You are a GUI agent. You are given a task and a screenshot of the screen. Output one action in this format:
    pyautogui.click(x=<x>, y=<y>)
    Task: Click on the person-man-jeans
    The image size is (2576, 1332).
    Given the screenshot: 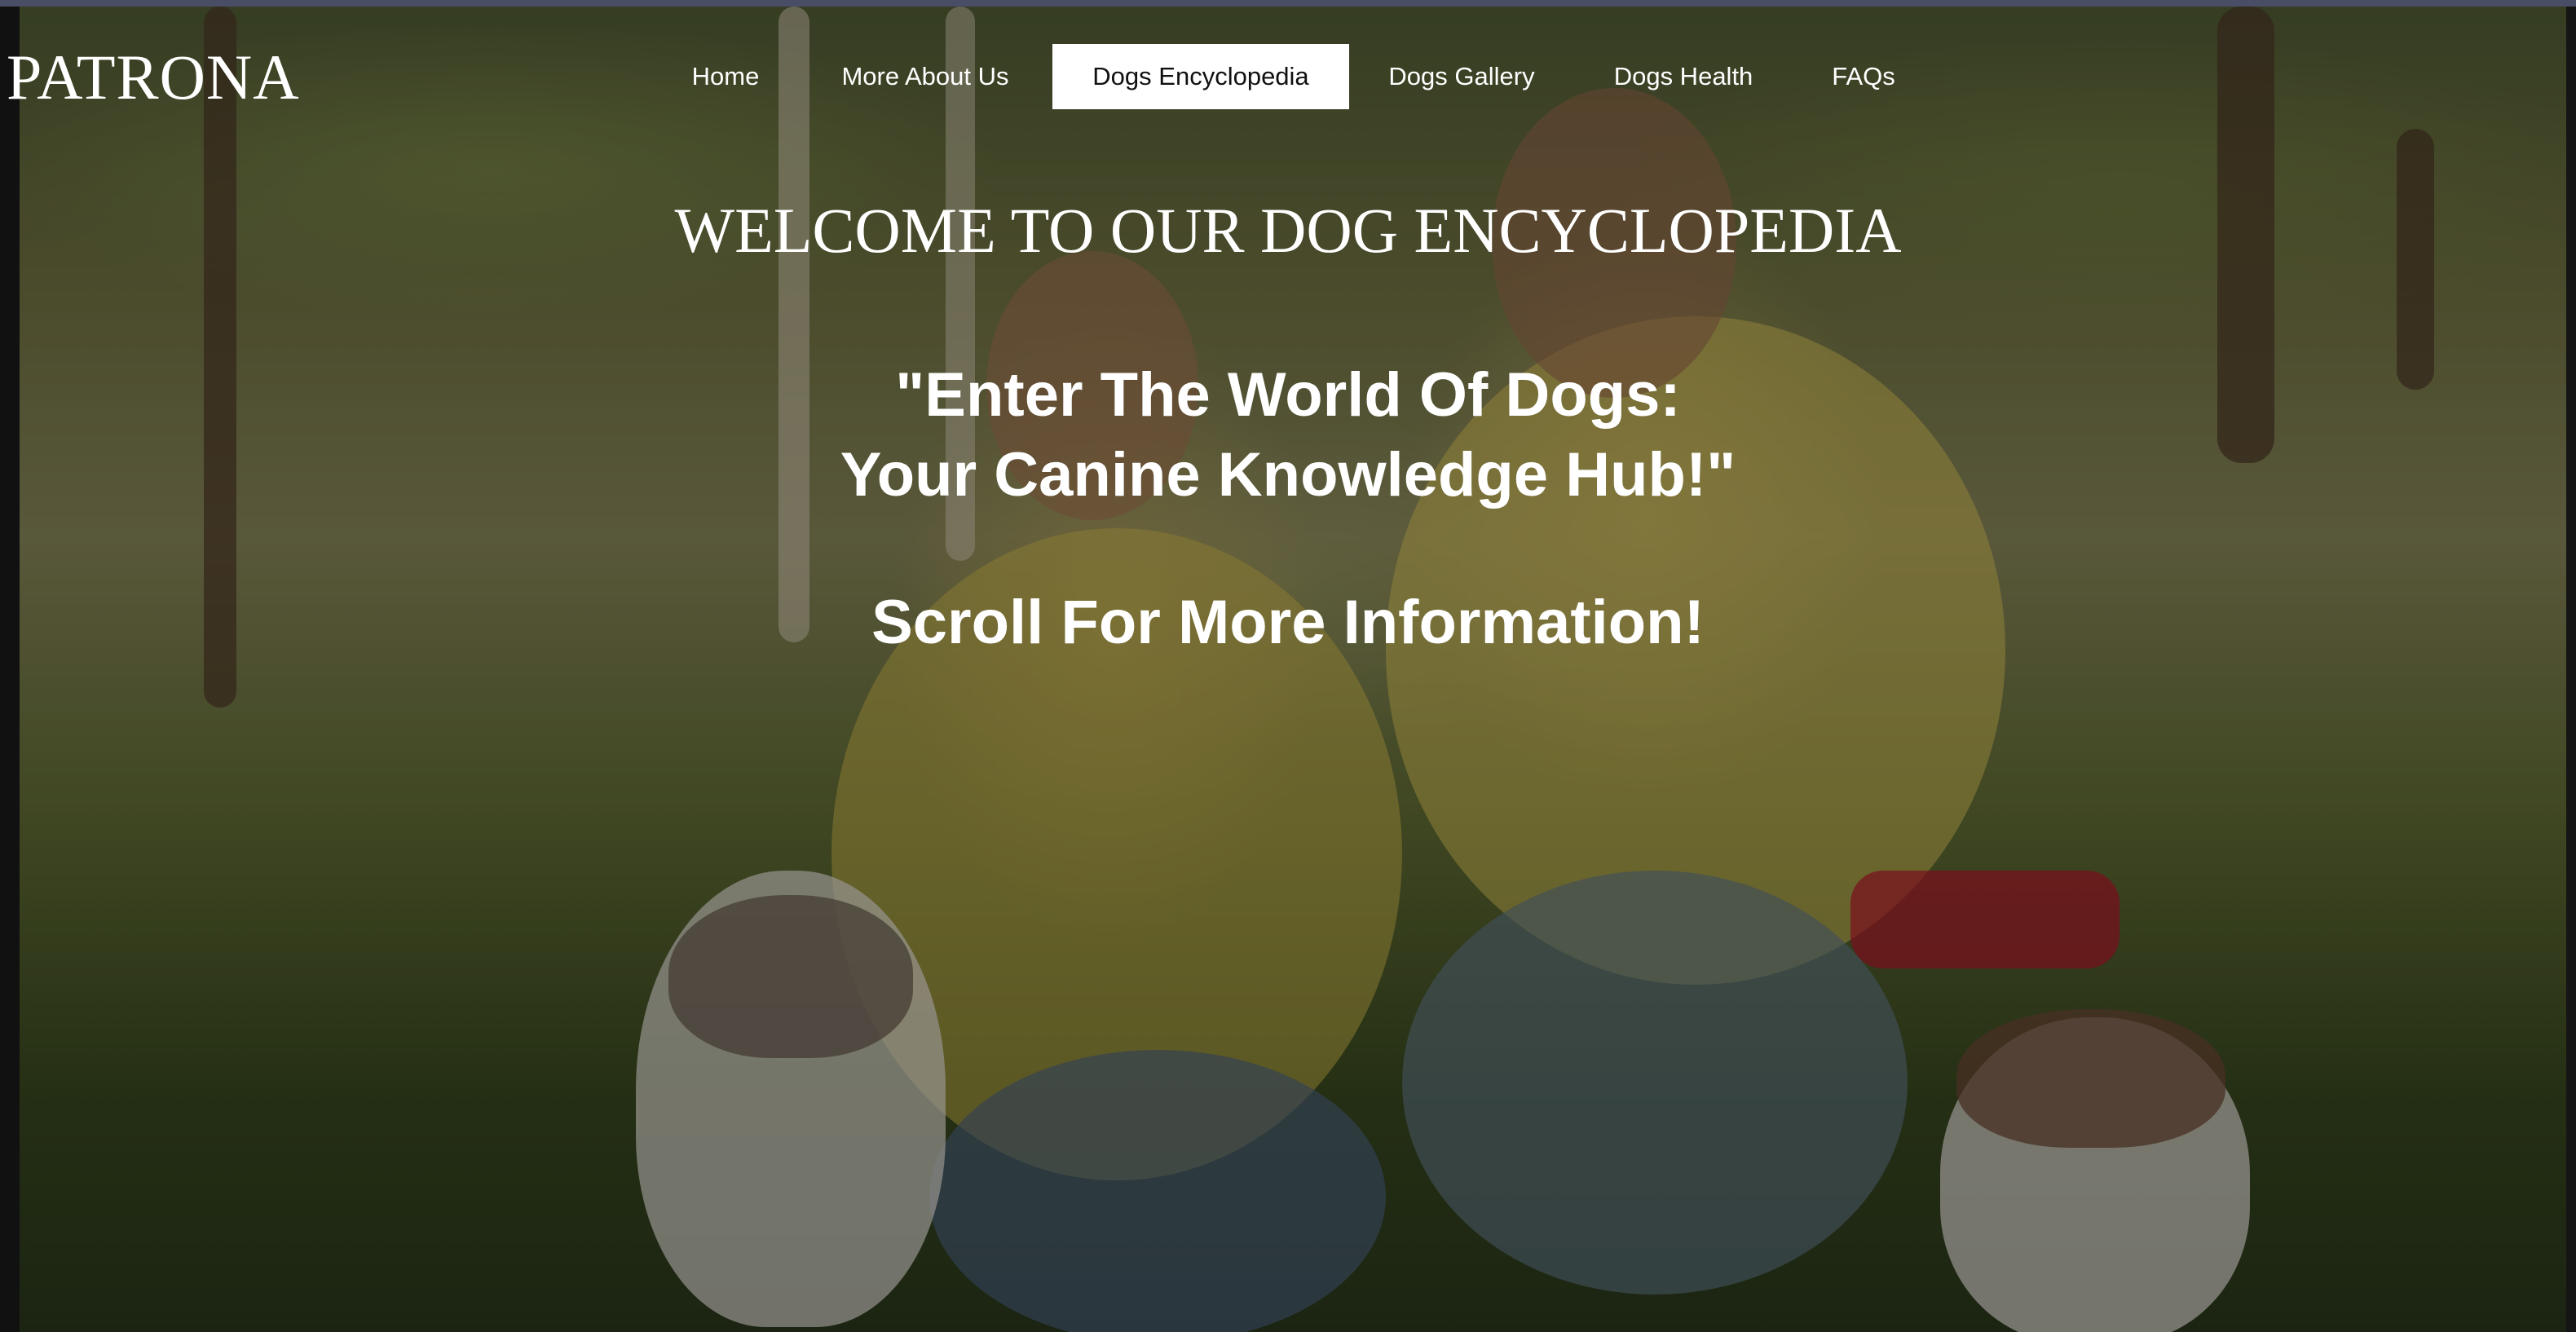 What is the action you would take?
    pyautogui.click(x=1655, y=1083)
    